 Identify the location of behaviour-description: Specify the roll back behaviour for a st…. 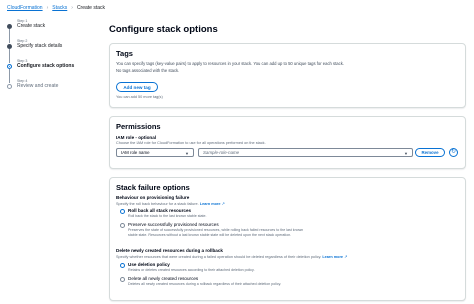
(170, 203).